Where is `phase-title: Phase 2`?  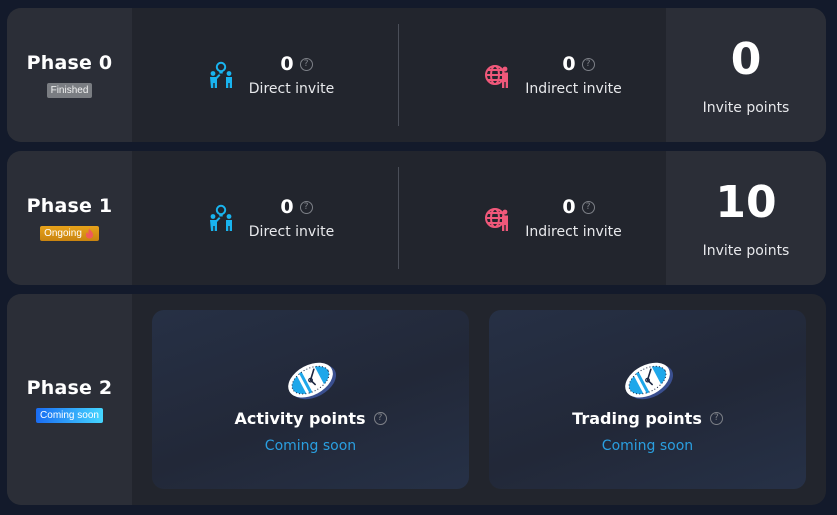
phase-title: Phase 2 is located at coordinates (69, 387).